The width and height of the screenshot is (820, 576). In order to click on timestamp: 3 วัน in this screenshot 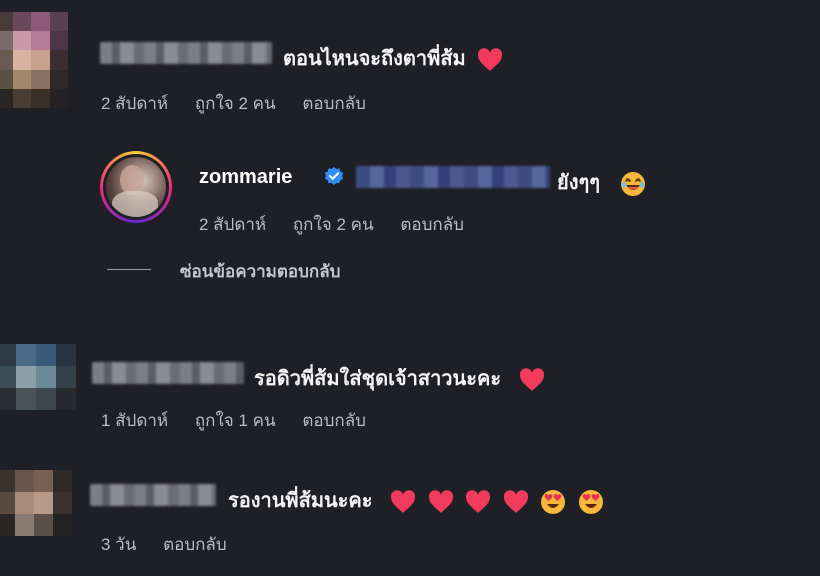, I will do `click(118, 544)`.